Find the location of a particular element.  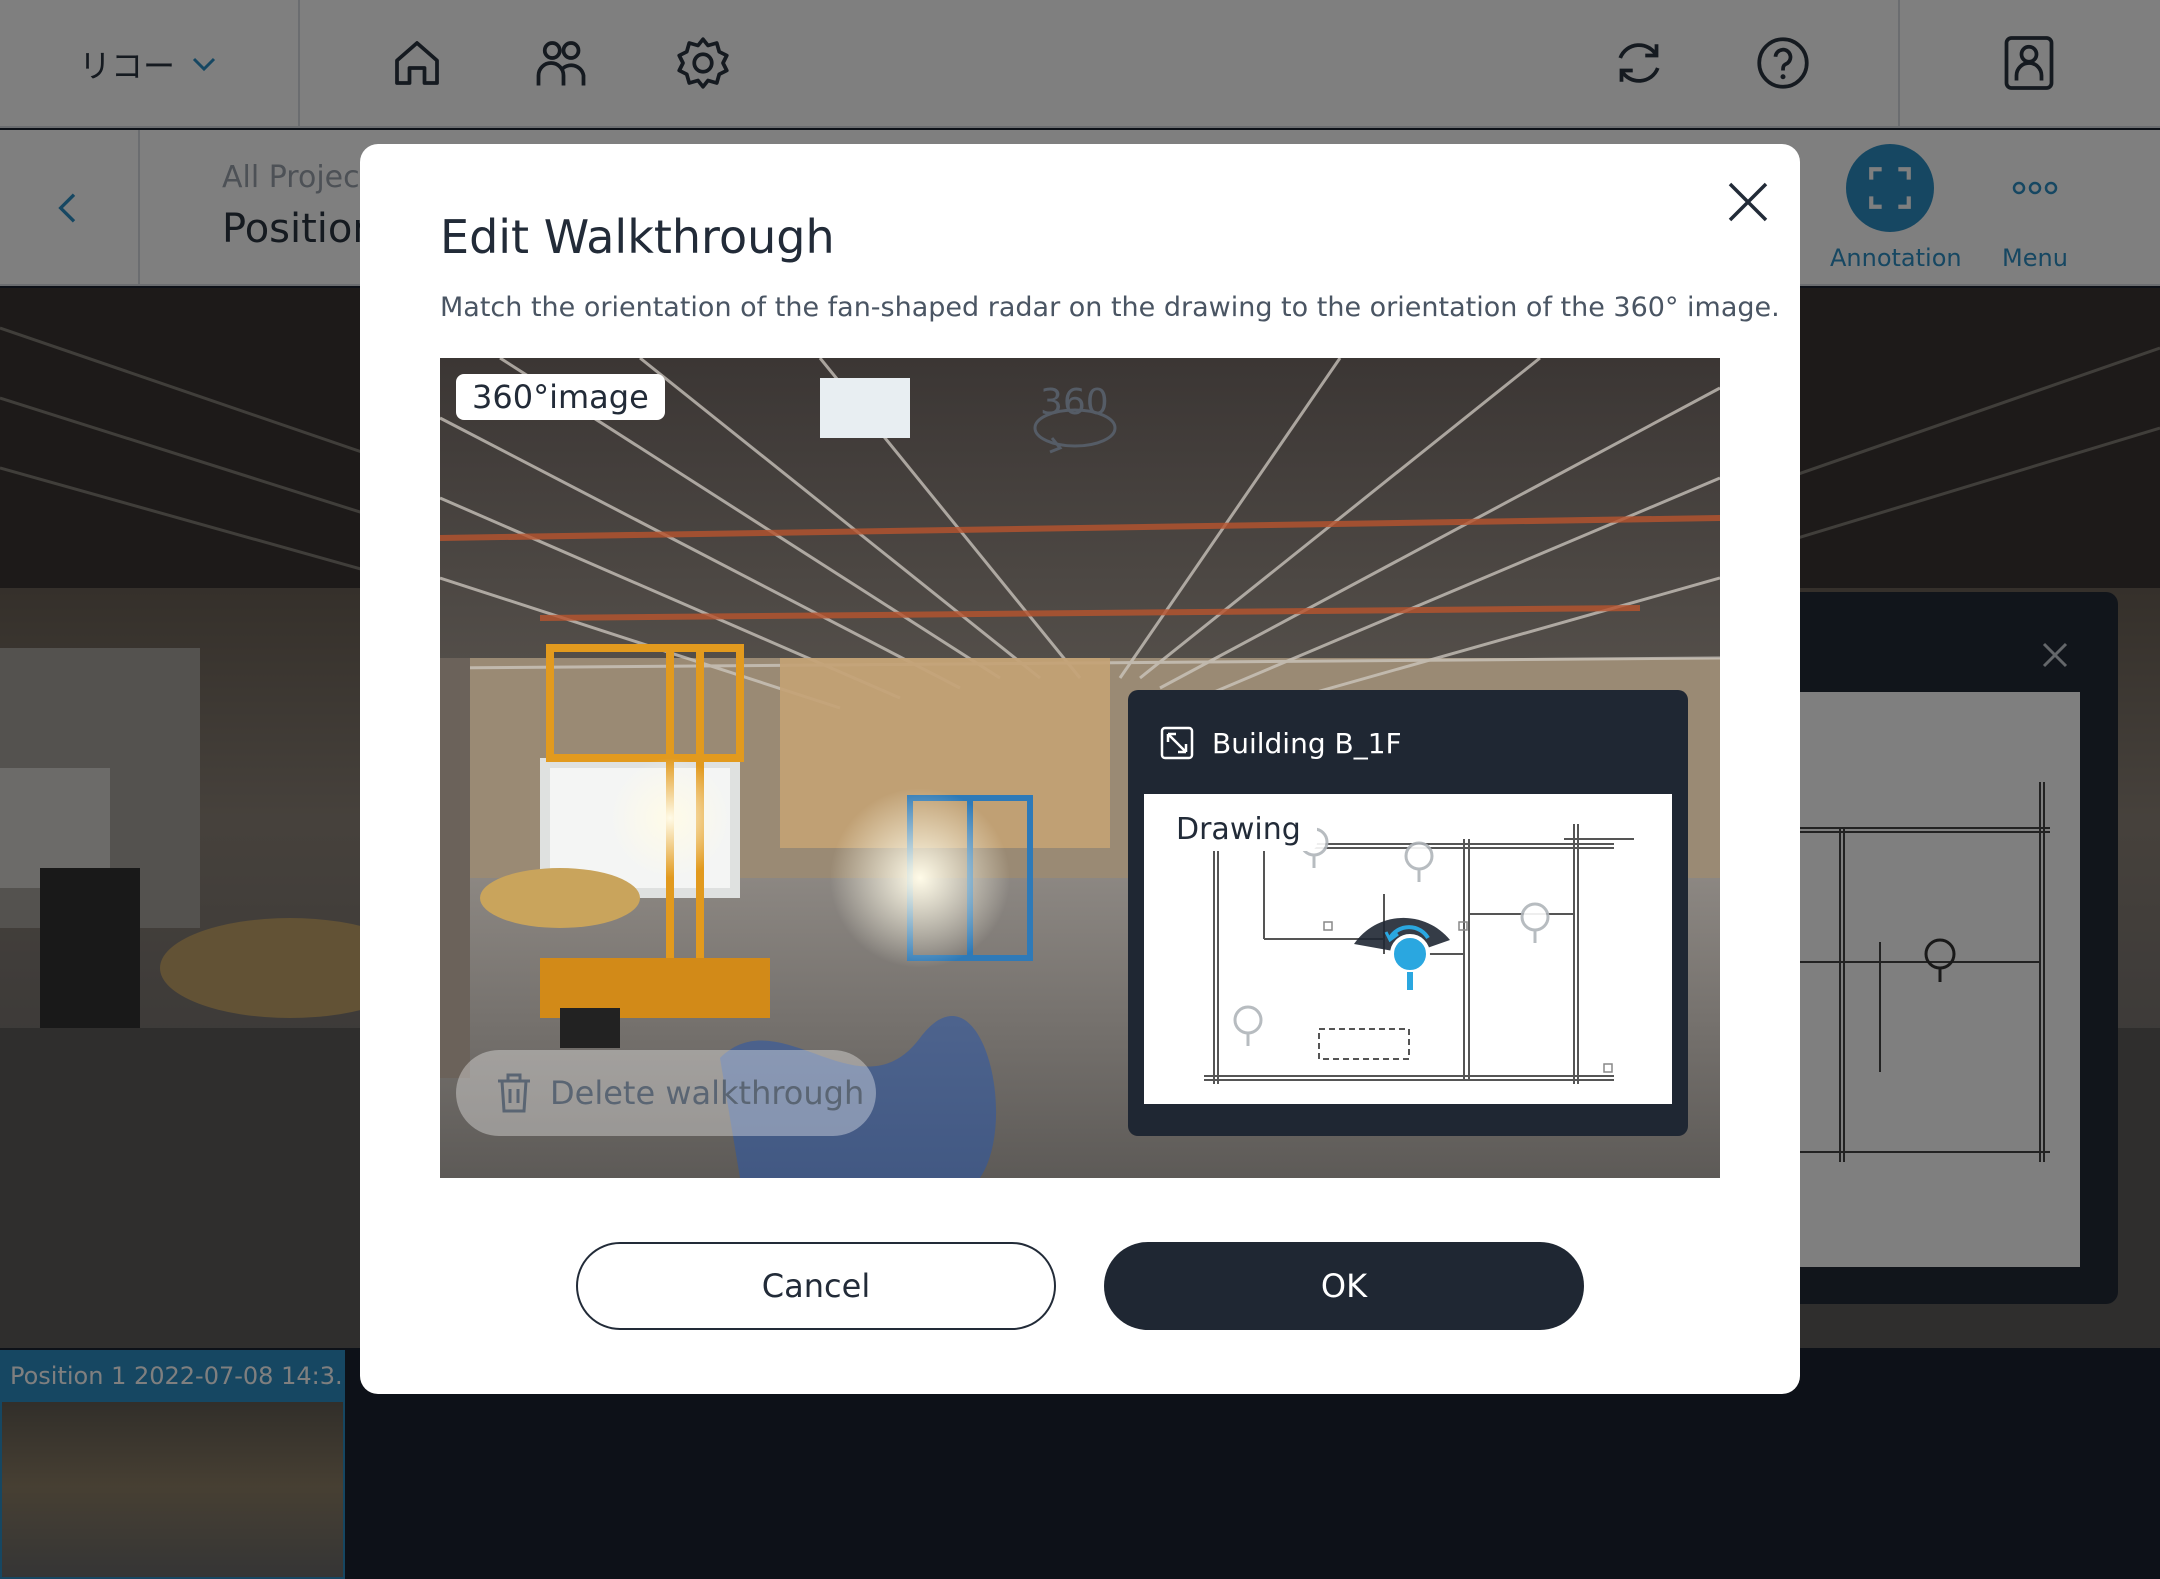

close-icon is located at coordinates (1748, 202).